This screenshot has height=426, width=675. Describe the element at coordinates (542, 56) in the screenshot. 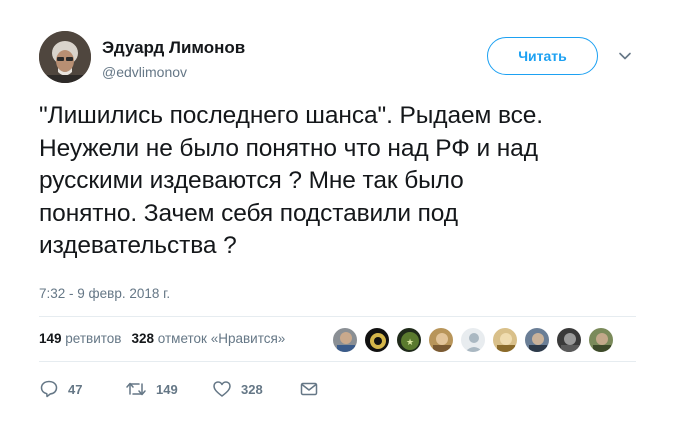

I see `follow-button: Читать` at that location.